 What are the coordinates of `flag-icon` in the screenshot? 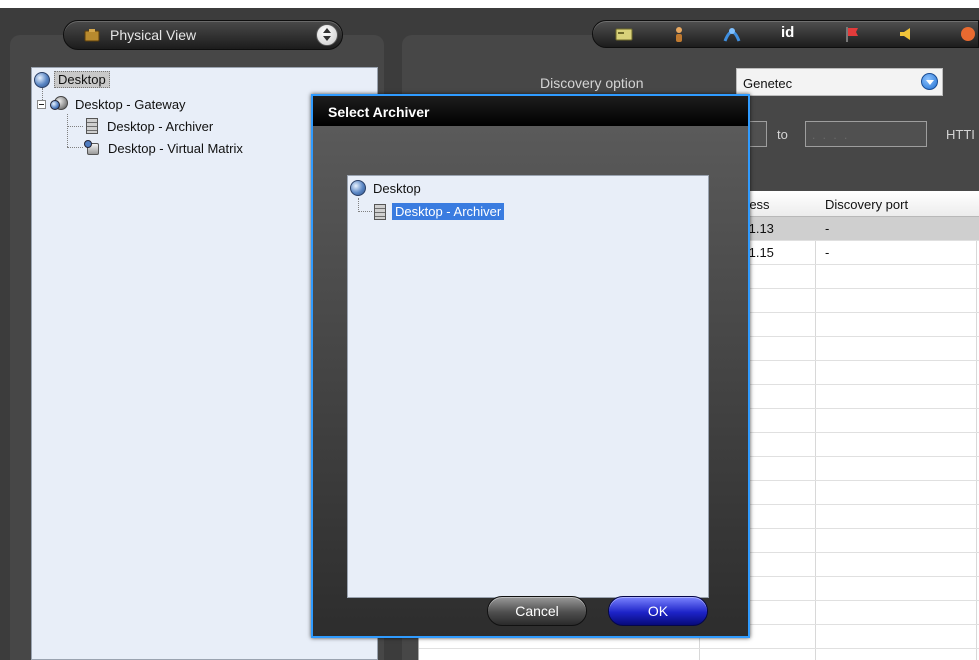 It's located at (852, 34).